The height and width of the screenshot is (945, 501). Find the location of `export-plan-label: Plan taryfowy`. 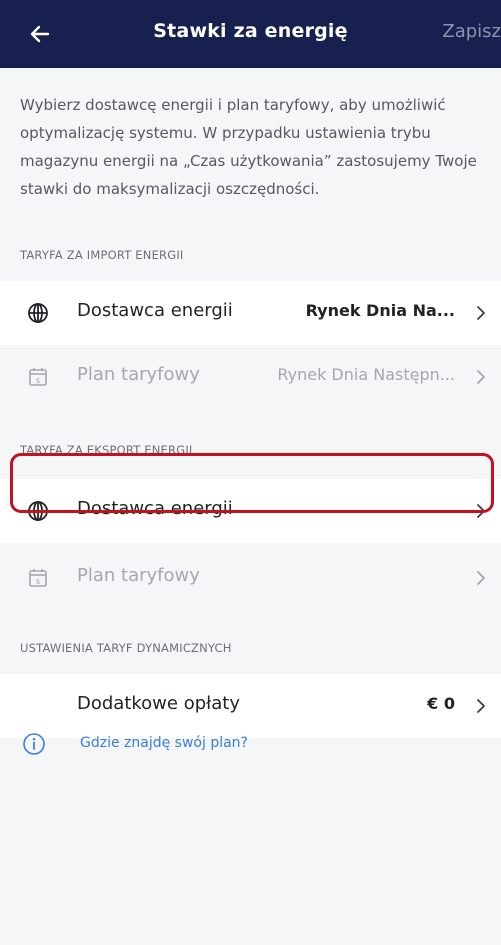

export-plan-label: Plan taryfowy is located at coordinates (138, 575).